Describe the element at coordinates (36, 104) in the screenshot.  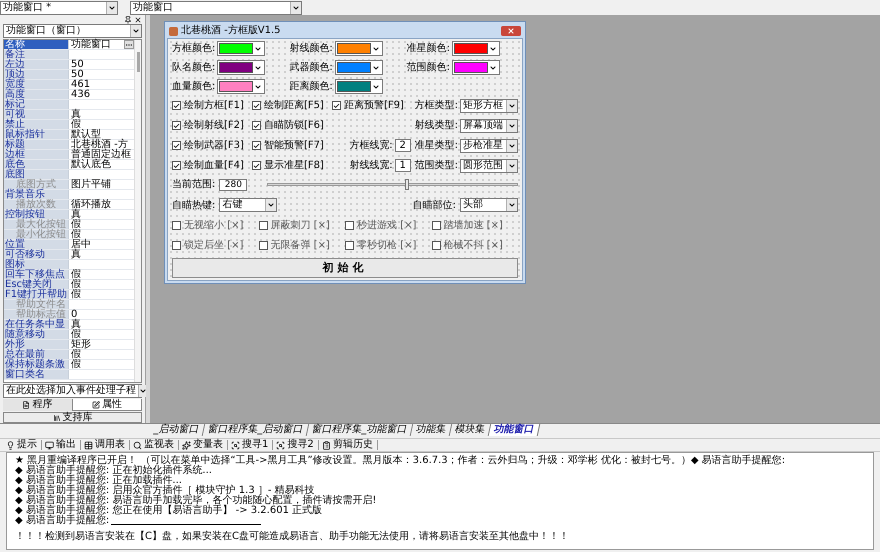
I see `property-name: 标记` at that location.